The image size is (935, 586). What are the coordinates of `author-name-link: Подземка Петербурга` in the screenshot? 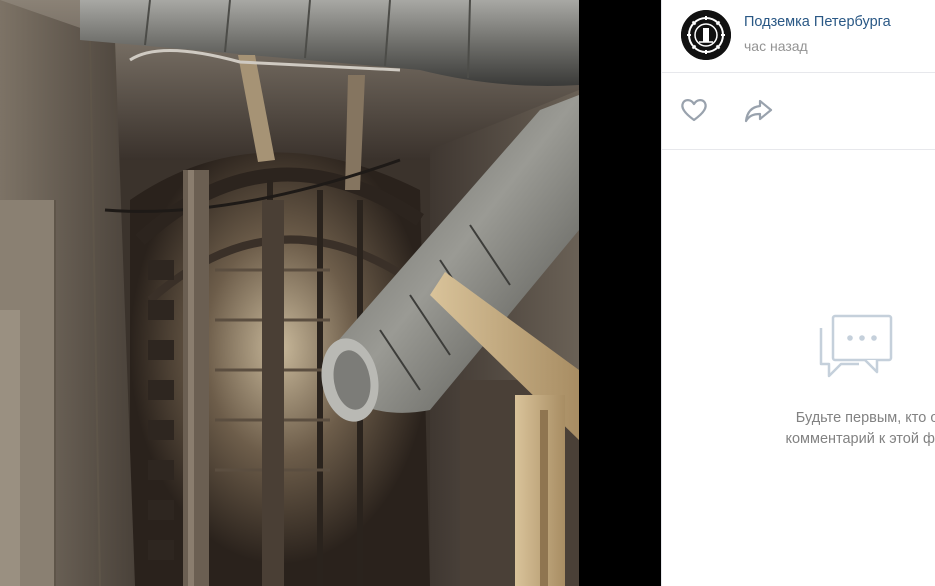 It's located at (817, 22).